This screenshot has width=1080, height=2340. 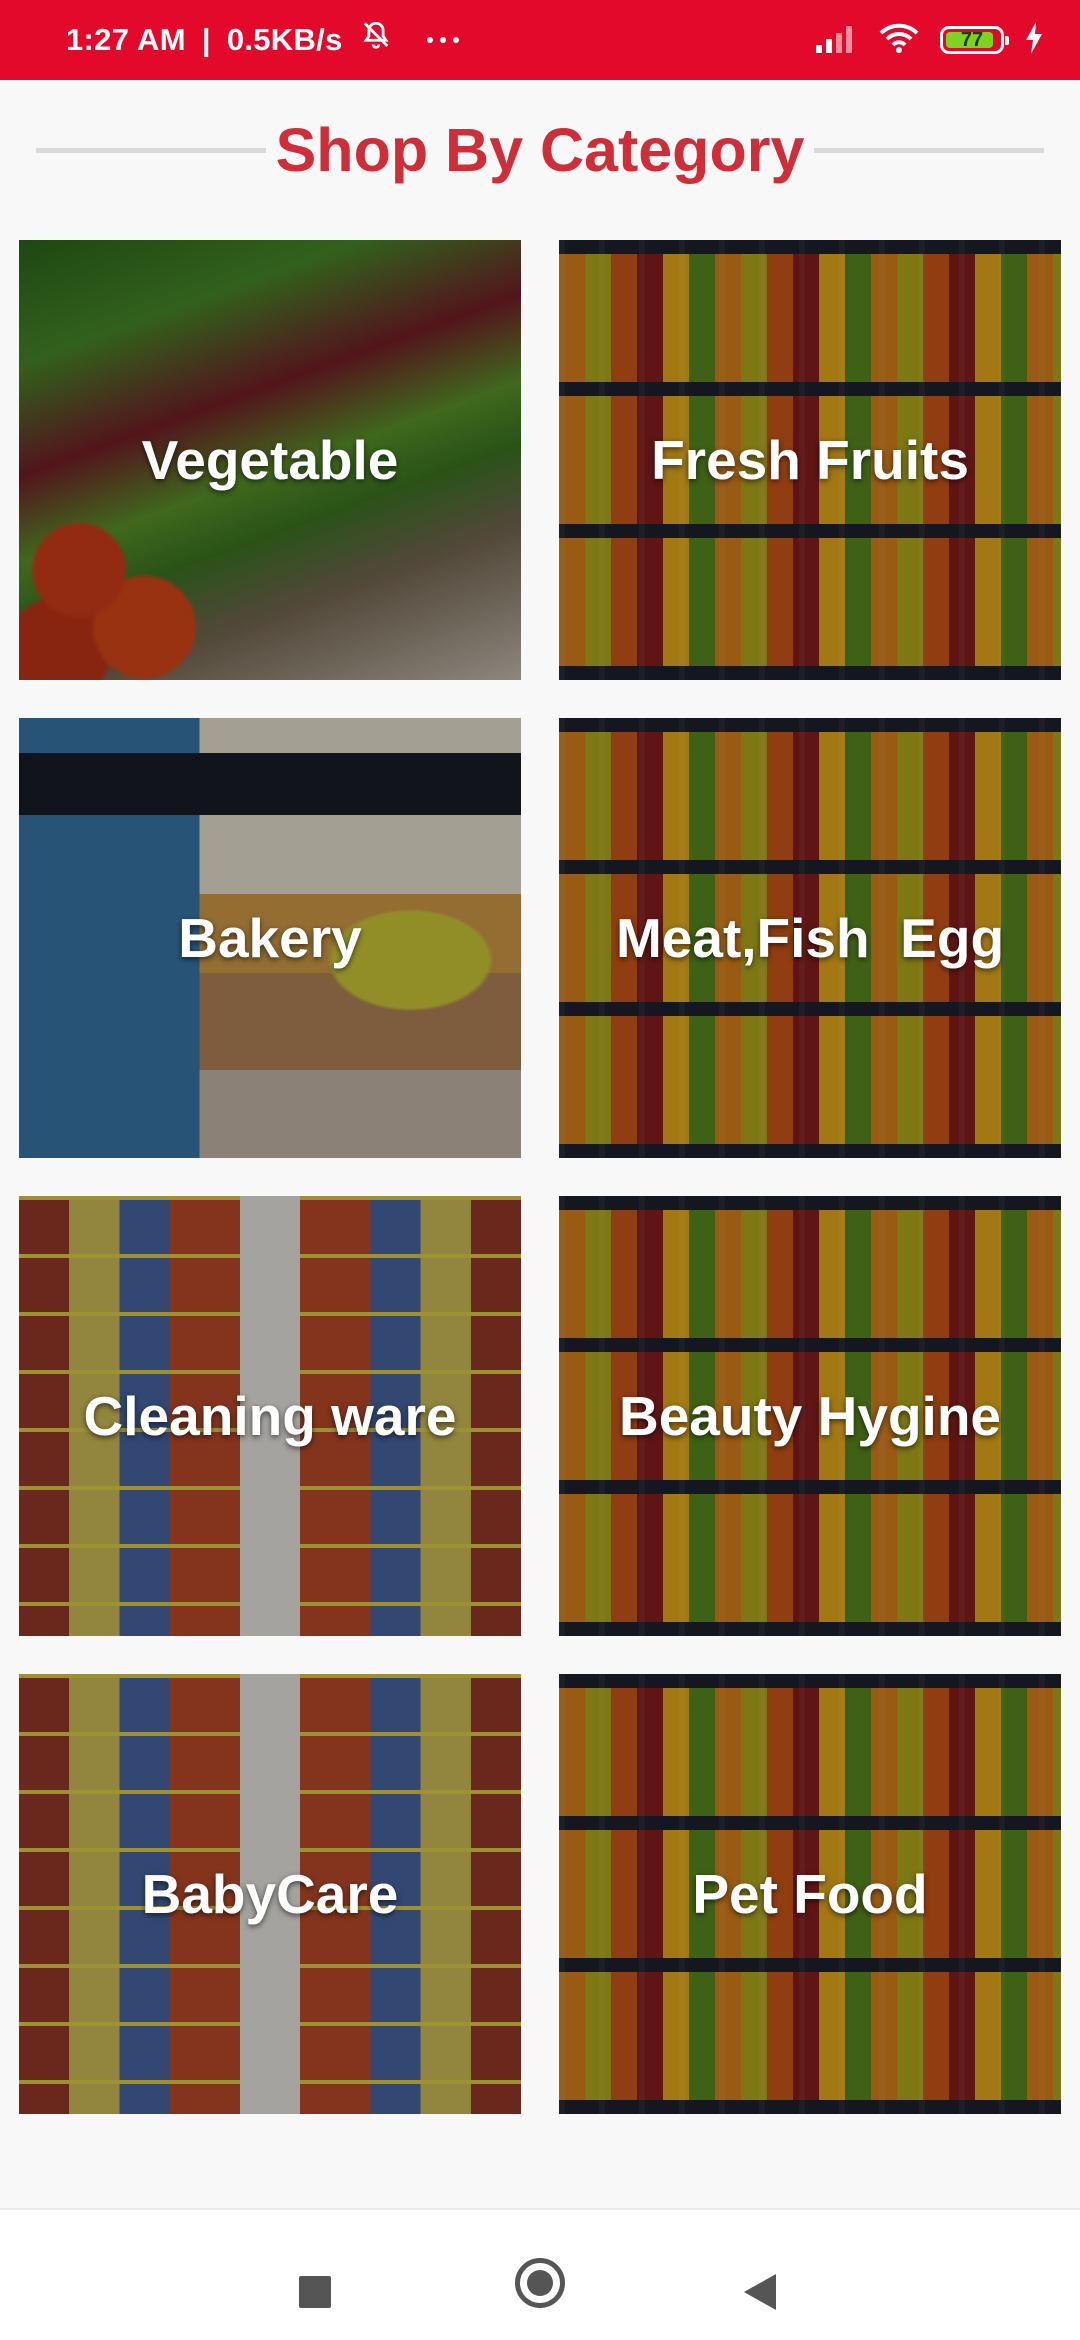 What do you see at coordinates (442, 40) in the screenshot?
I see `more-dots-icon` at bounding box center [442, 40].